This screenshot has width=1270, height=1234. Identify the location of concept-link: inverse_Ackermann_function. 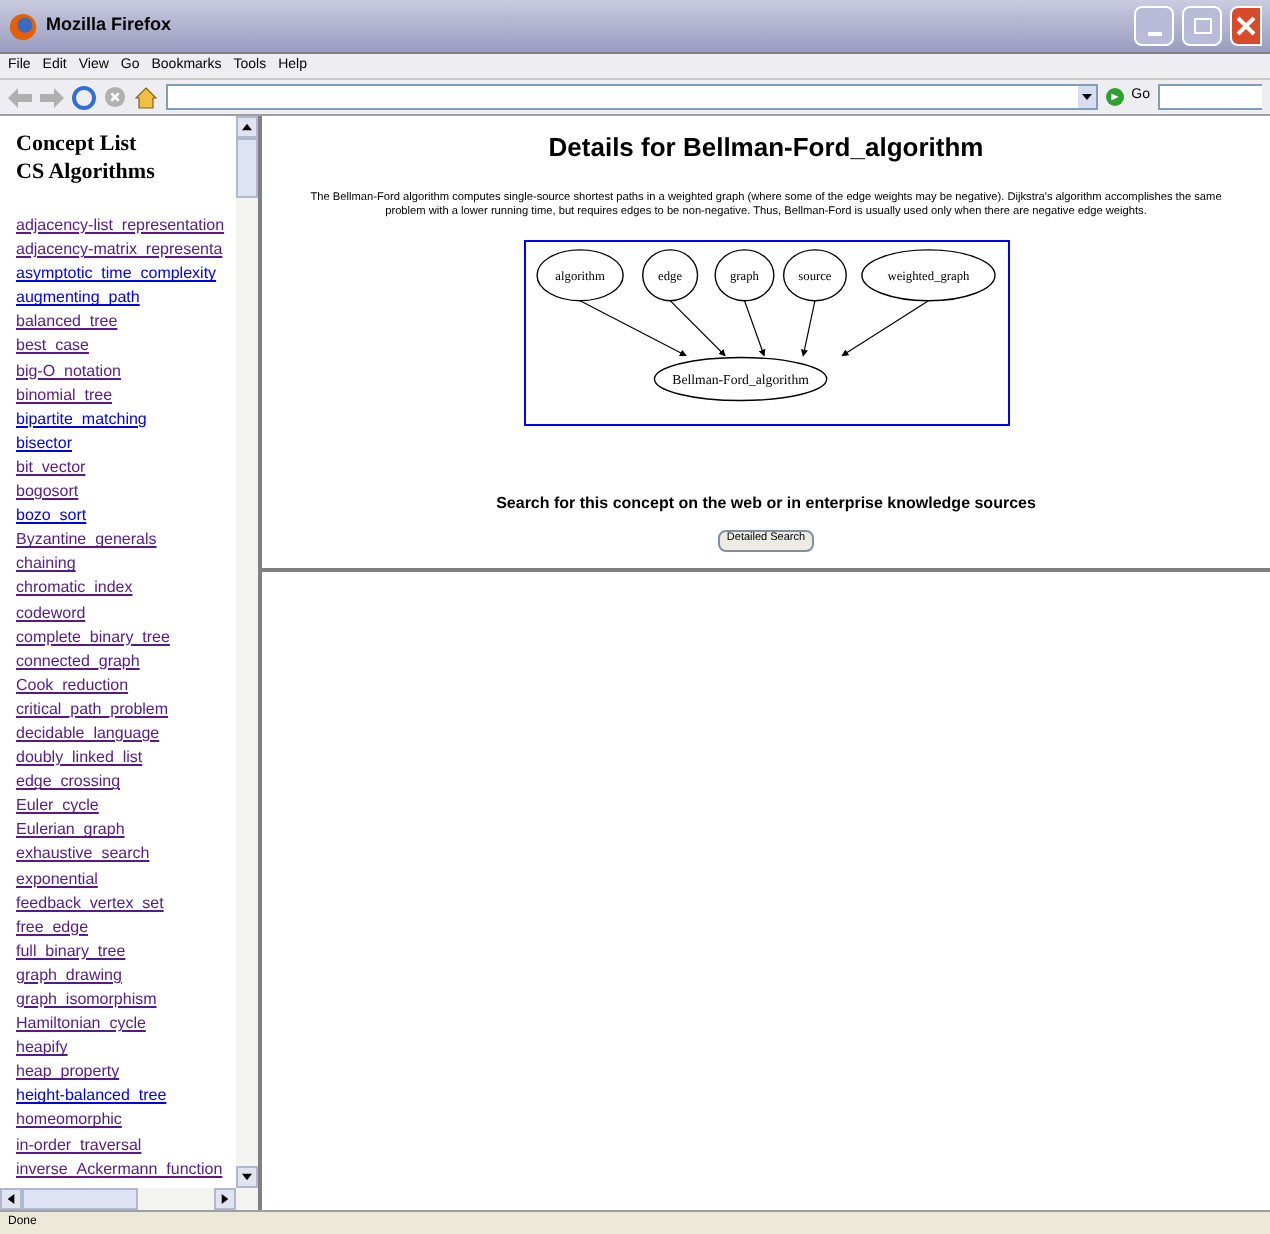
(126, 1169).